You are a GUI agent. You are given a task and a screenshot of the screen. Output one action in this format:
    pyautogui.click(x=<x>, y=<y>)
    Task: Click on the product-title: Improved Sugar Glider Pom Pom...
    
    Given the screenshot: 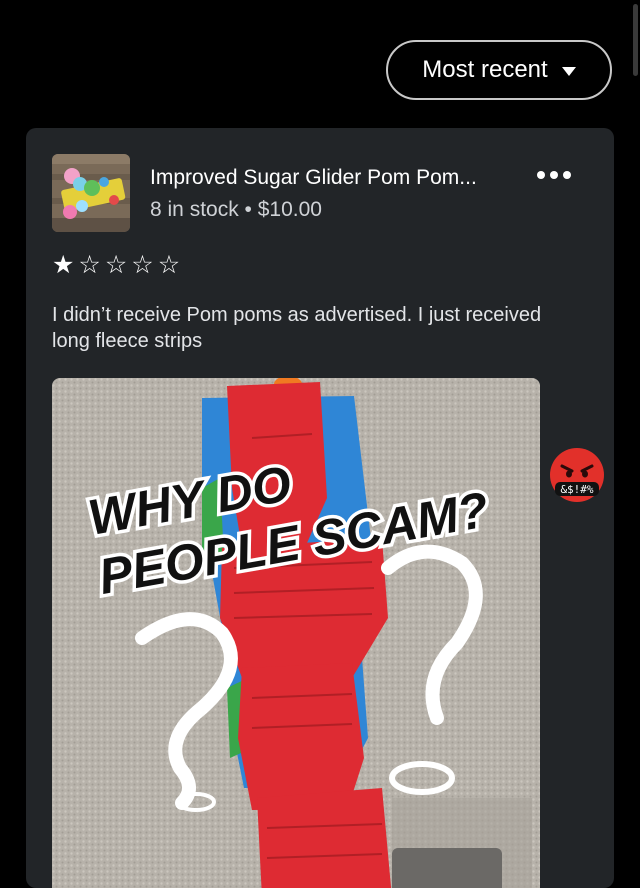 What is the action you would take?
    pyautogui.click(x=313, y=178)
    